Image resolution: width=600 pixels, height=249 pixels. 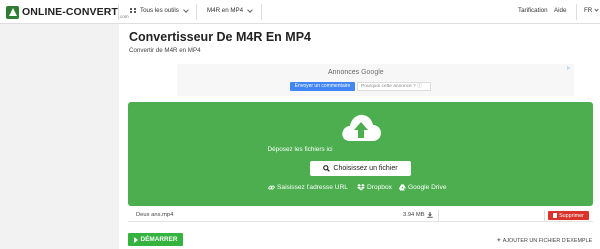 I want to click on trash-icon, so click(x=555, y=215).